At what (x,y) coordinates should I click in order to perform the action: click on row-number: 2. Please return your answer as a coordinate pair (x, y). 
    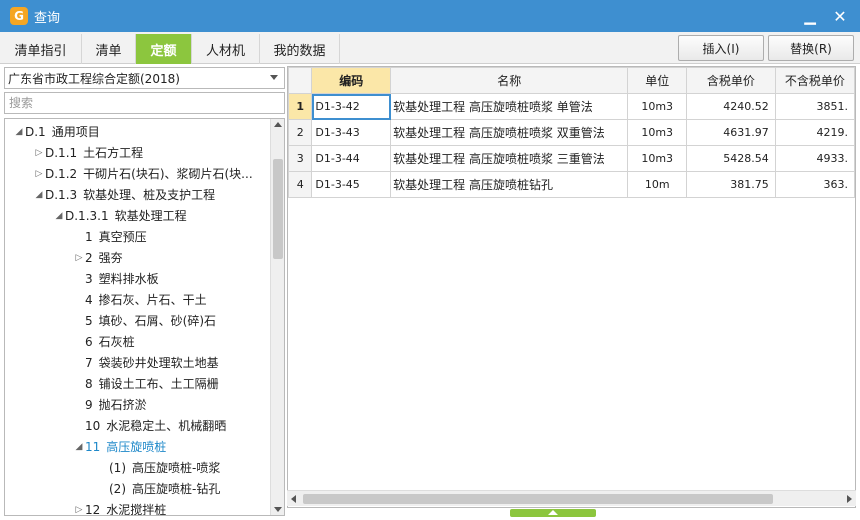
    Looking at the image, I should click on (300, 132).